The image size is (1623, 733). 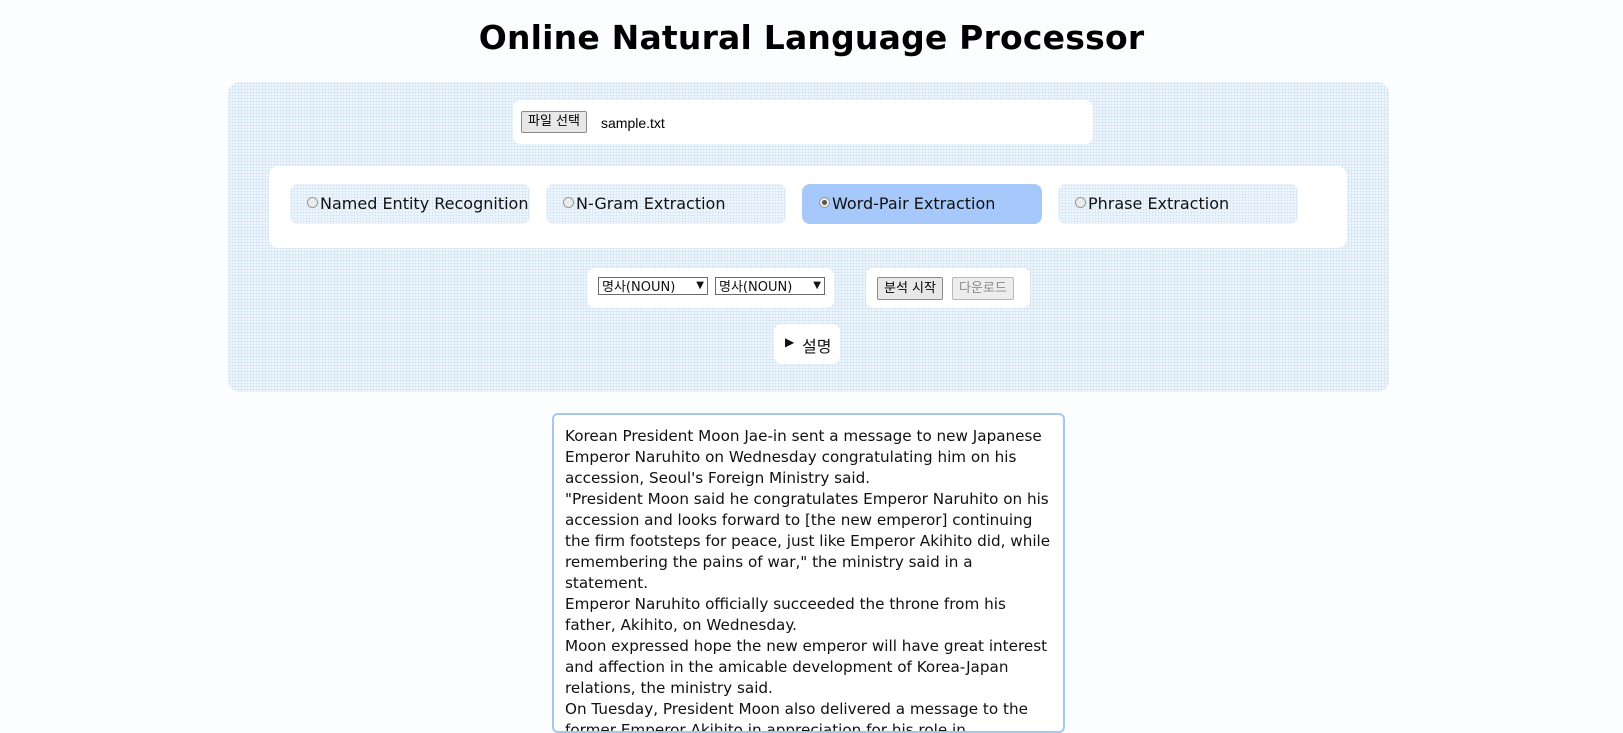 I want to click on option-word-pair-extraction: Word-Pair Extraction, so click(x=922, y=204).